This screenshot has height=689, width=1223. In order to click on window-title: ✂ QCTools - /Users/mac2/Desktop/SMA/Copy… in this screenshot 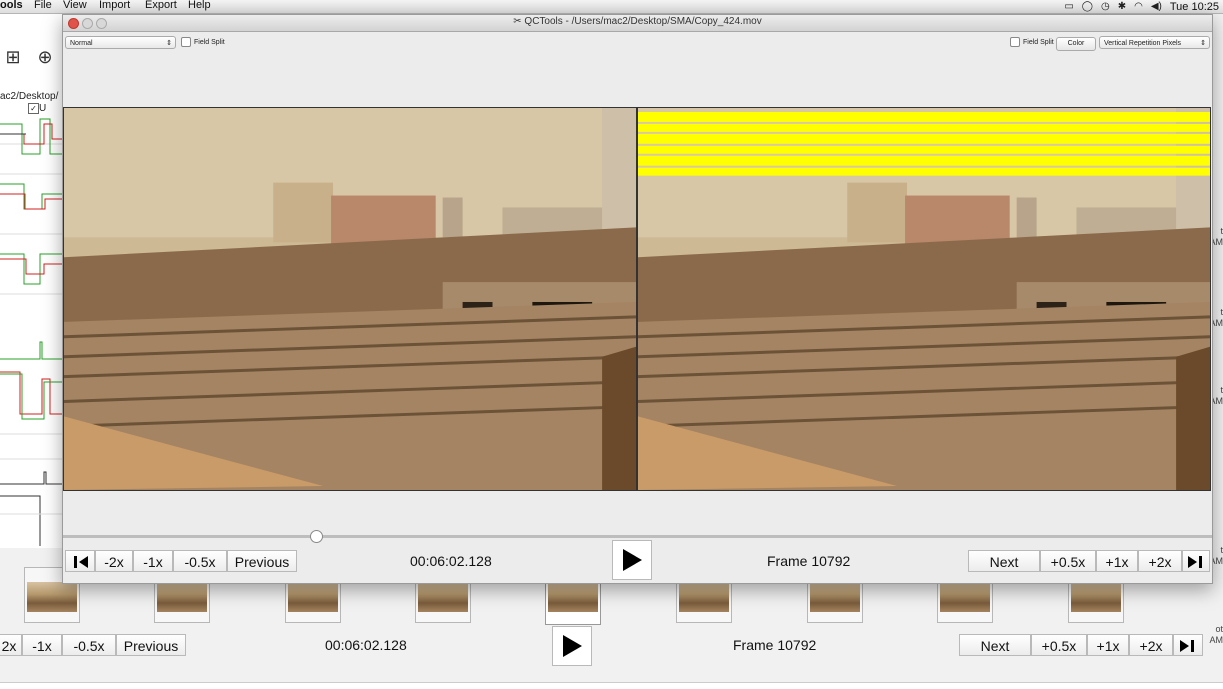, I will do `click(637, 21)`.